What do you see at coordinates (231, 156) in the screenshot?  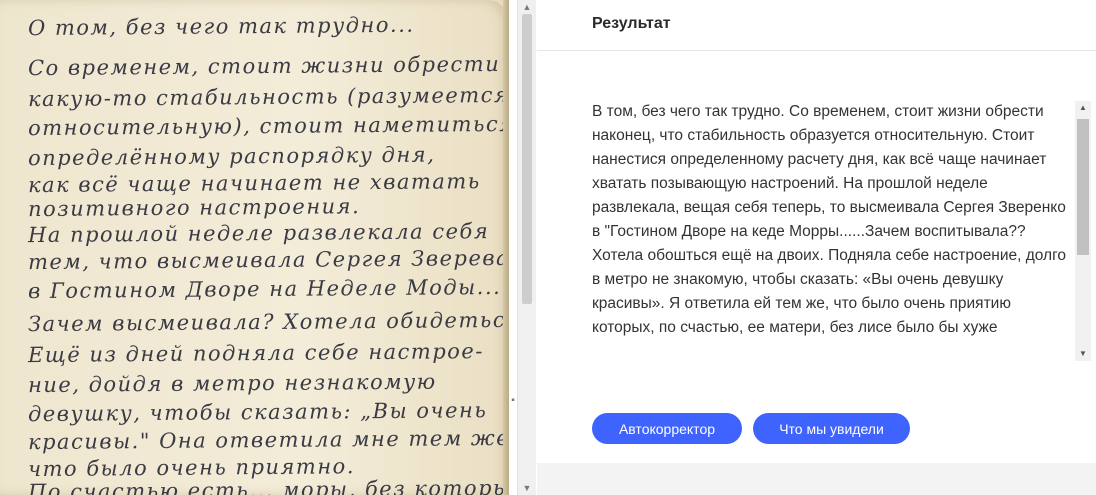 I see `handwritten-line: определённому распорядку дня,` at bounding box center [231, 156].